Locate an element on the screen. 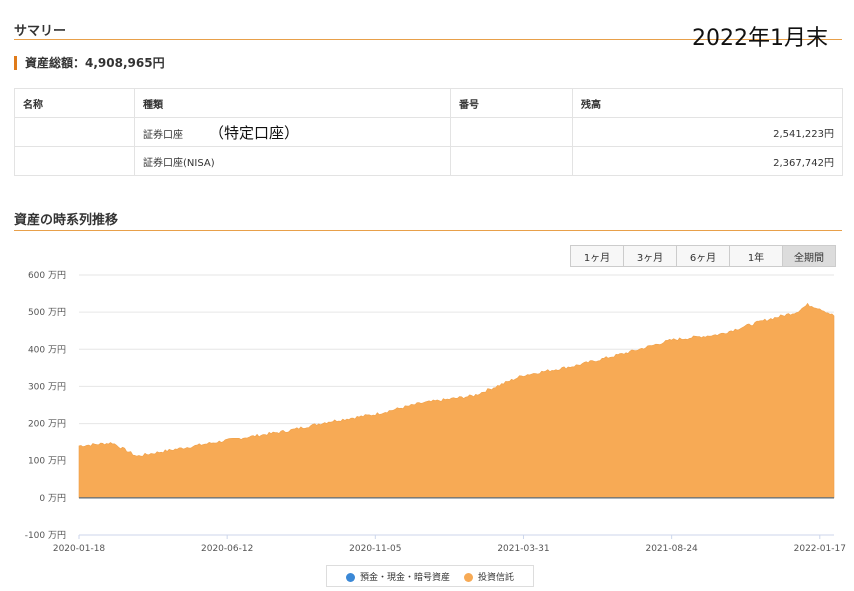  y-tick-label: 500 万円 is located at coordinates (47, 312).